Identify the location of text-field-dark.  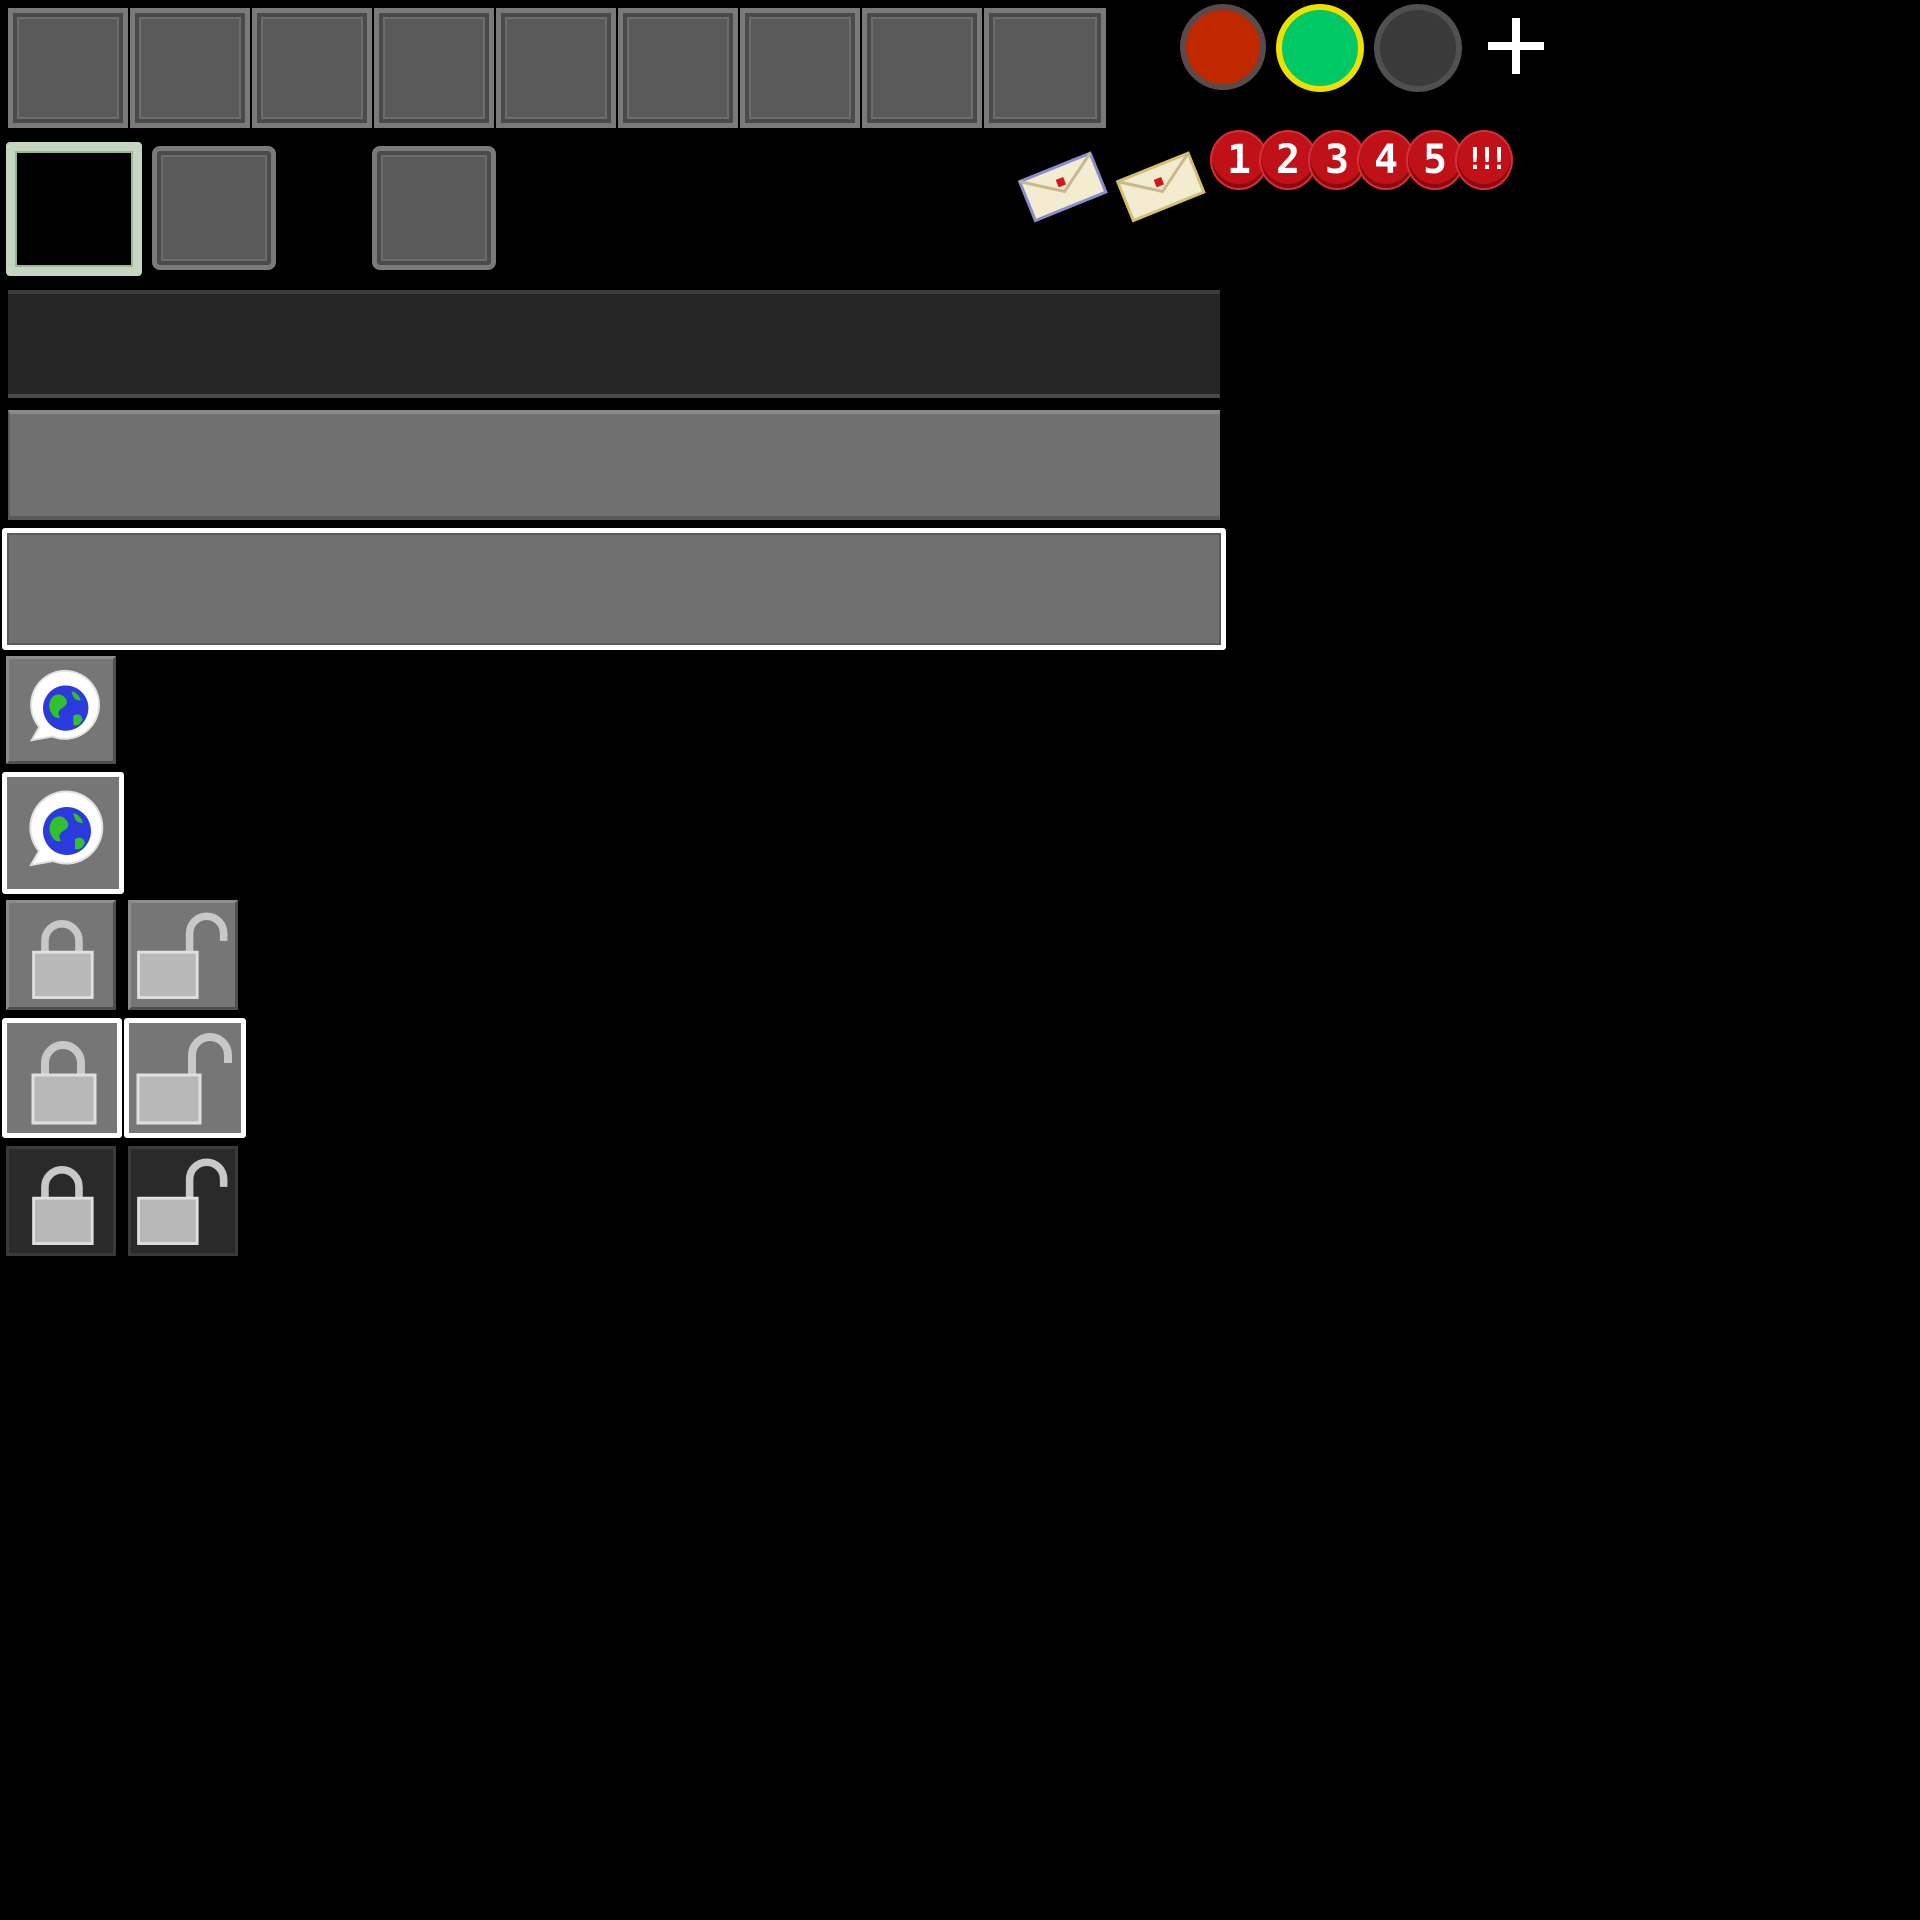
(614, 344).